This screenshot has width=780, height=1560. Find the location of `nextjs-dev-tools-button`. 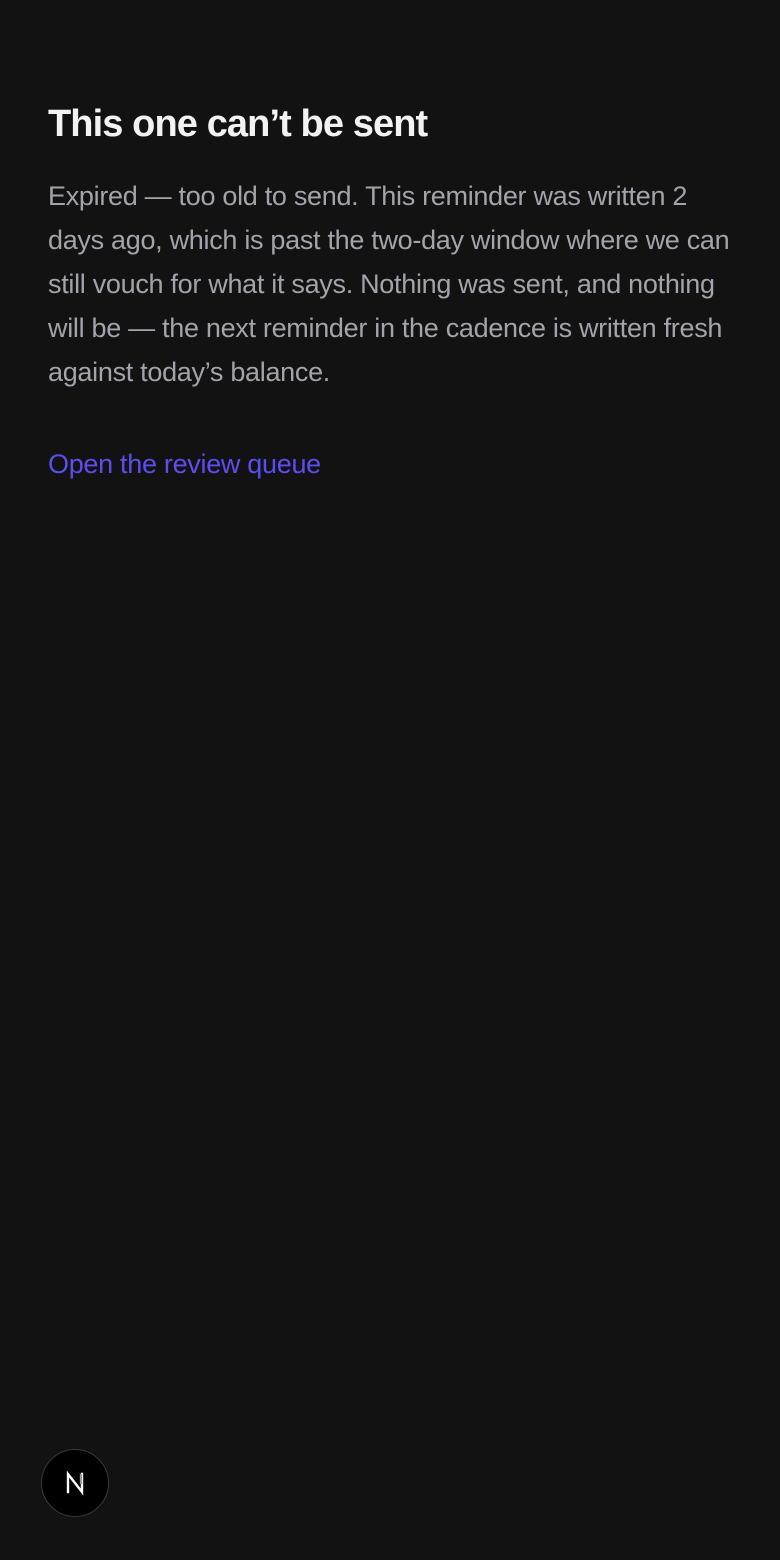

nextjs-dev-tools-button is located at coordinates (75, 1483).